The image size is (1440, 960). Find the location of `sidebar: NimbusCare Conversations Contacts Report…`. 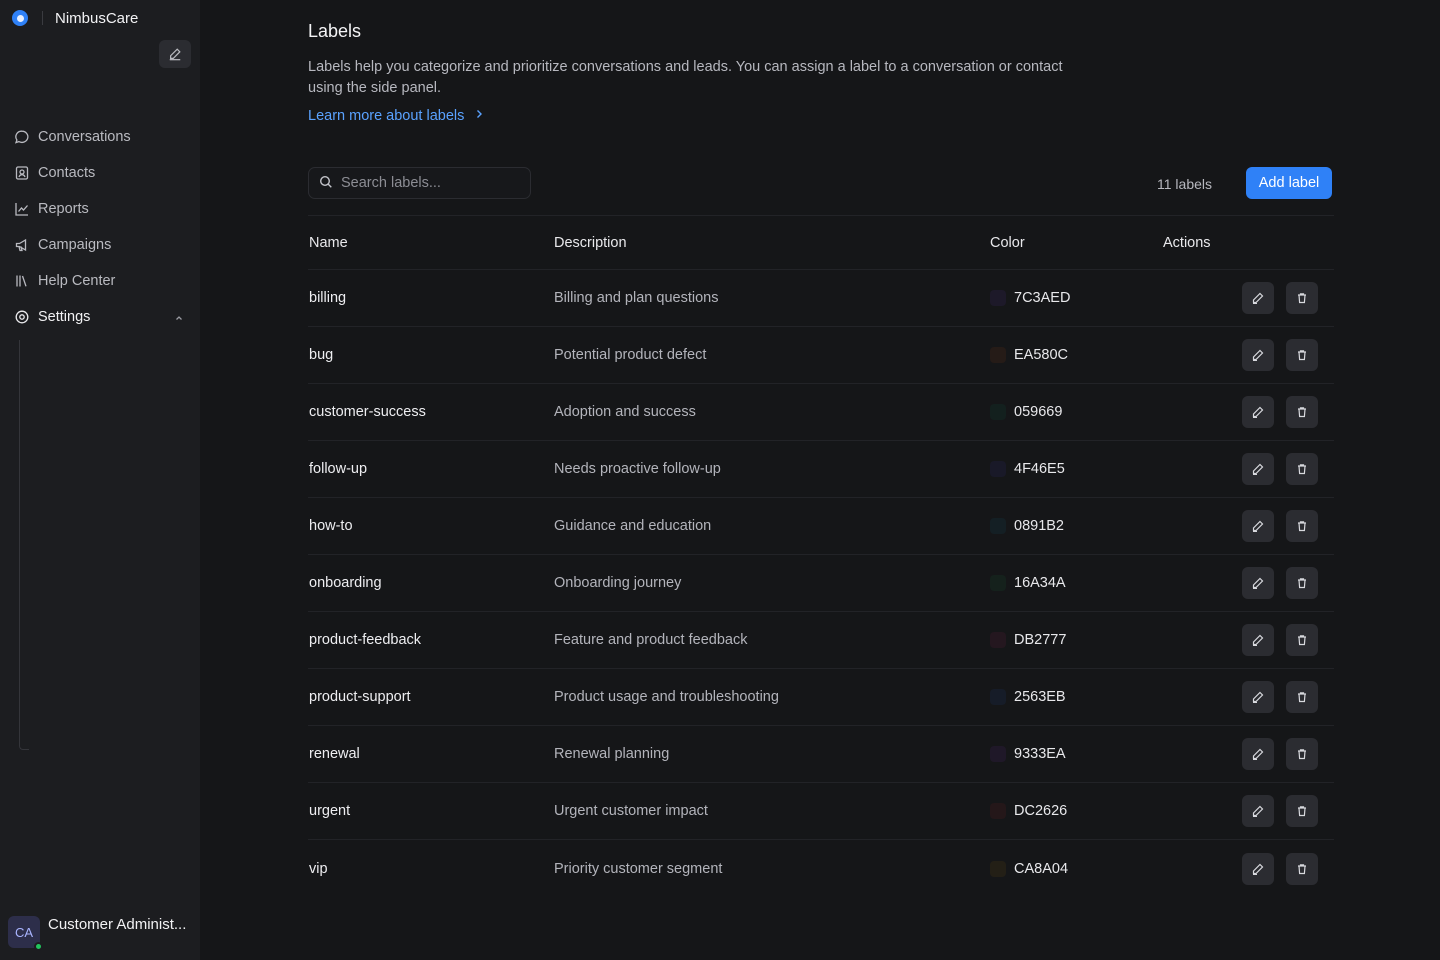

sidebar: NimbusCare Conversations Contacts Report… is located at coordinates (100, 480).